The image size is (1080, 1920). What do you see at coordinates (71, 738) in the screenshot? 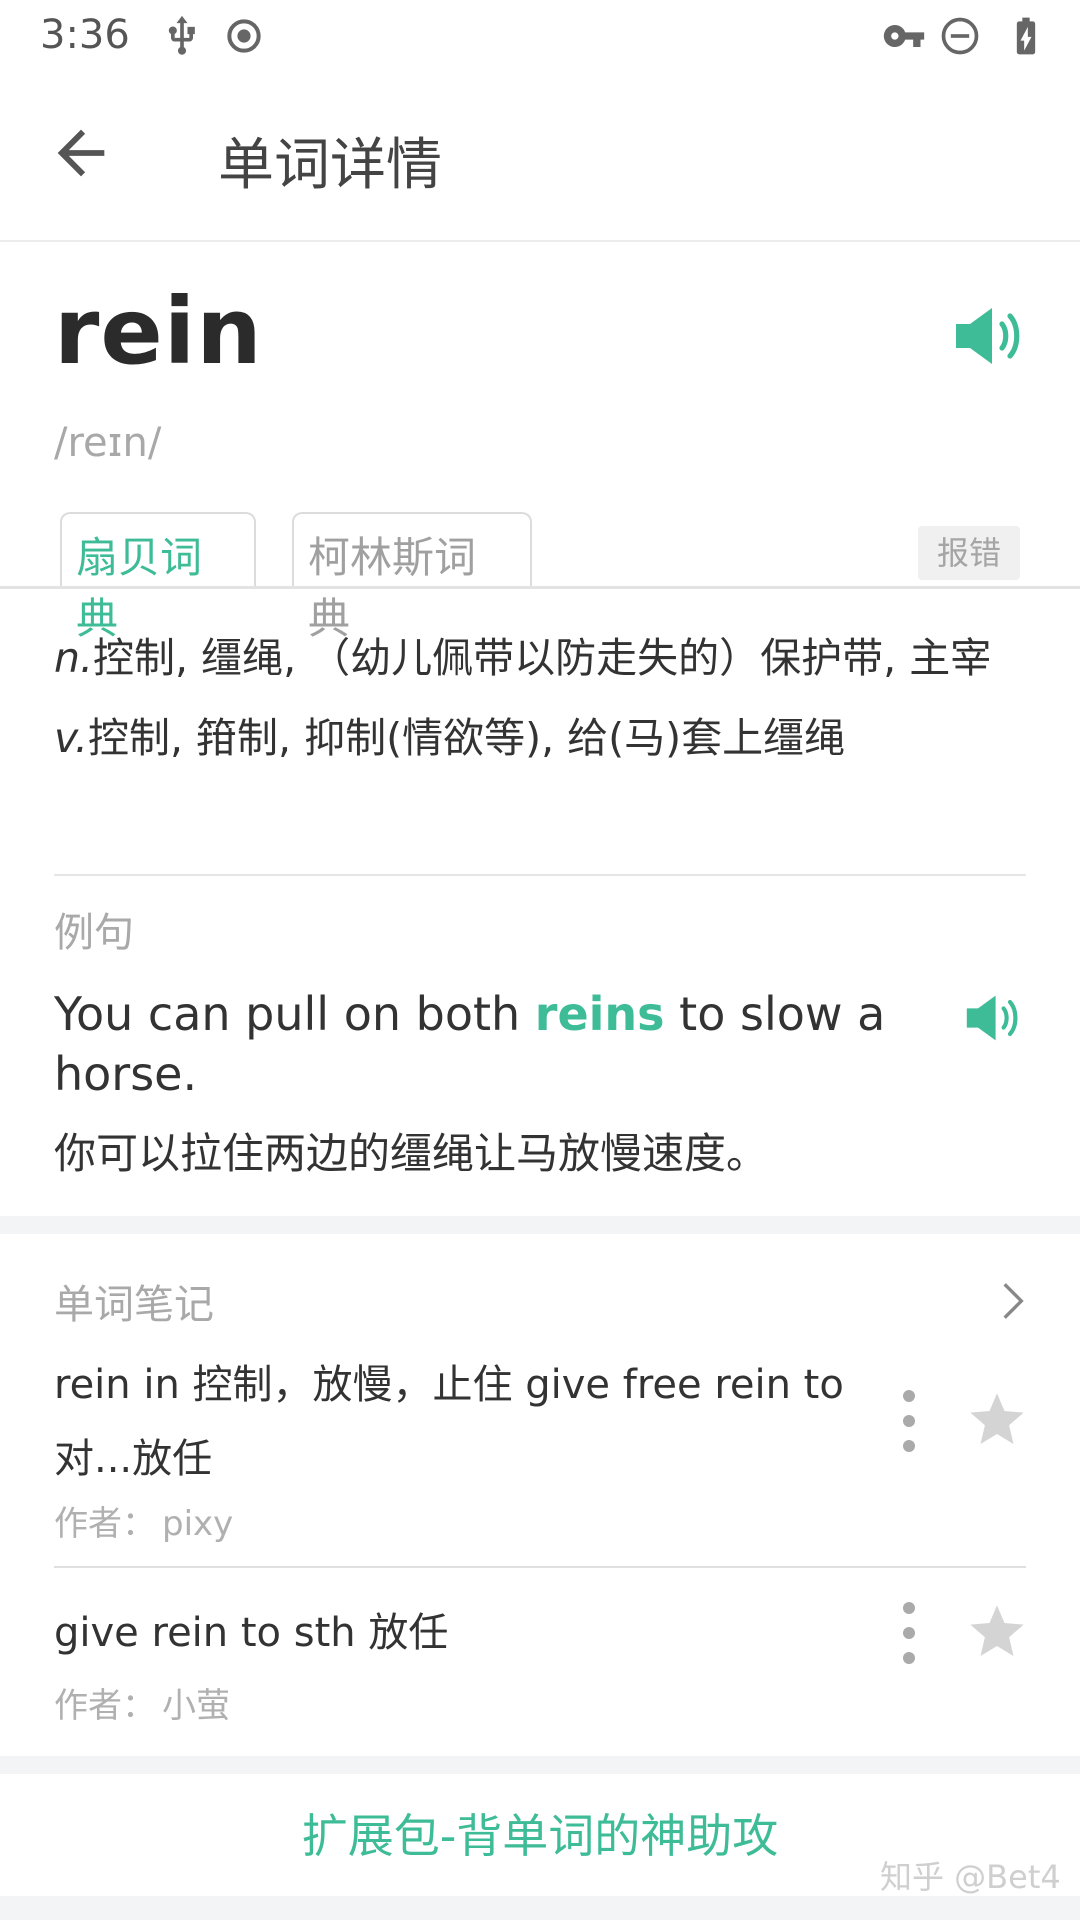
I see `part-of-speech: v.` at bounding box center [71, 738].